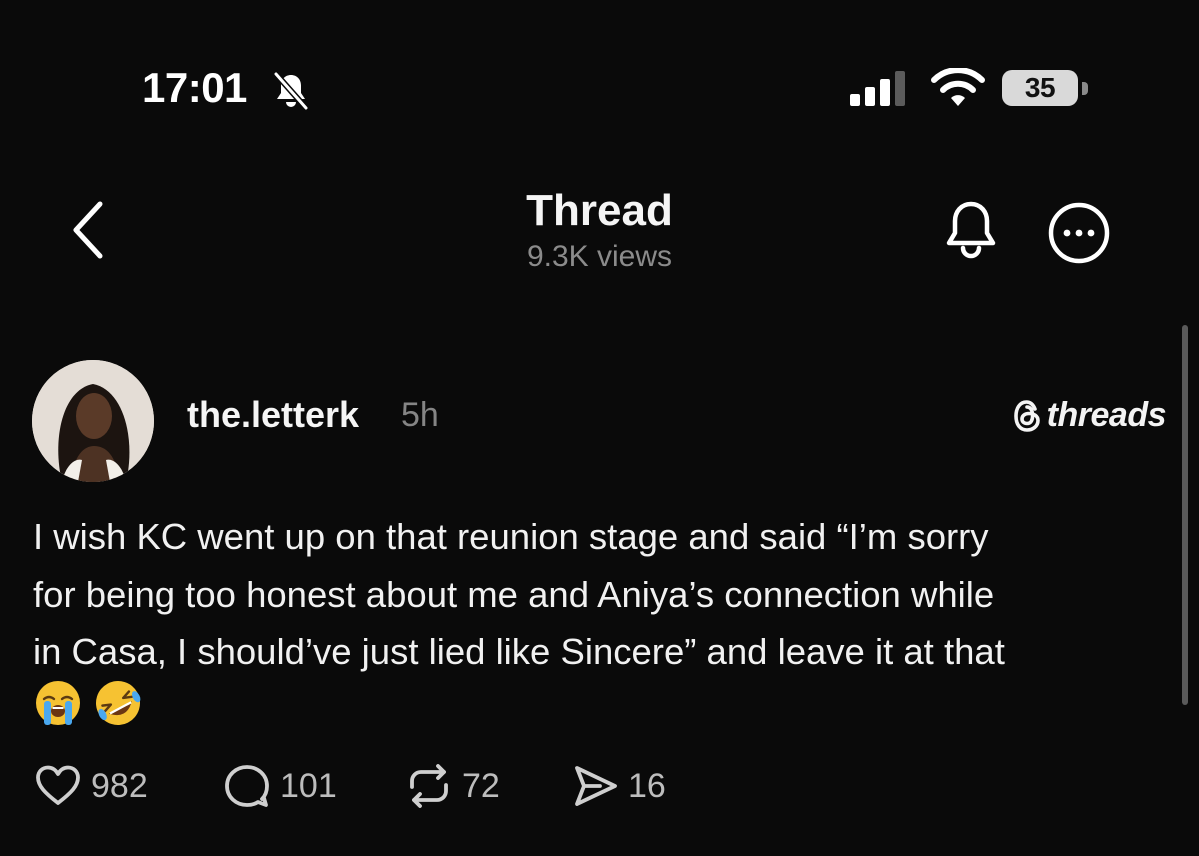 The width and height of the screenshot is (1199, 856). I want to click on repost-button: 72, so click(452, 786).